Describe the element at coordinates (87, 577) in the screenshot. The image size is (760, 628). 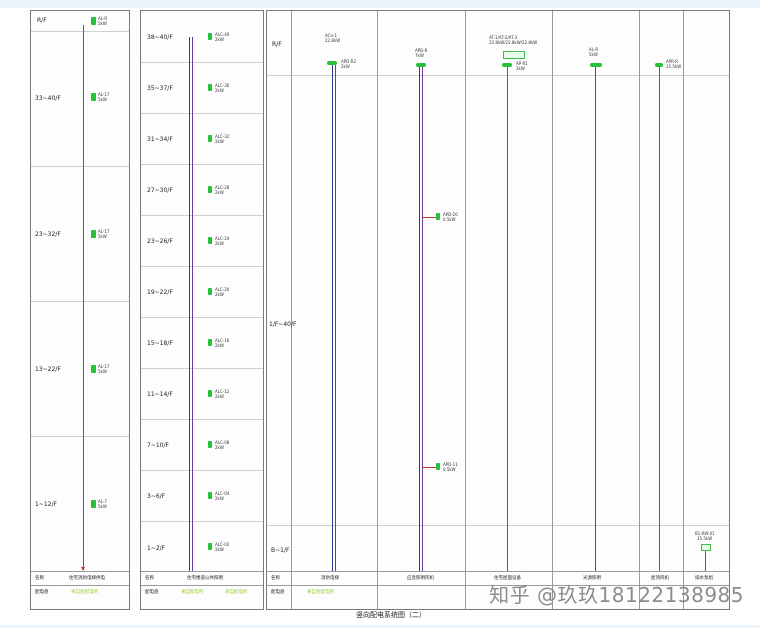
I see `footer-name: 住宅消防电梯供电` at that location.